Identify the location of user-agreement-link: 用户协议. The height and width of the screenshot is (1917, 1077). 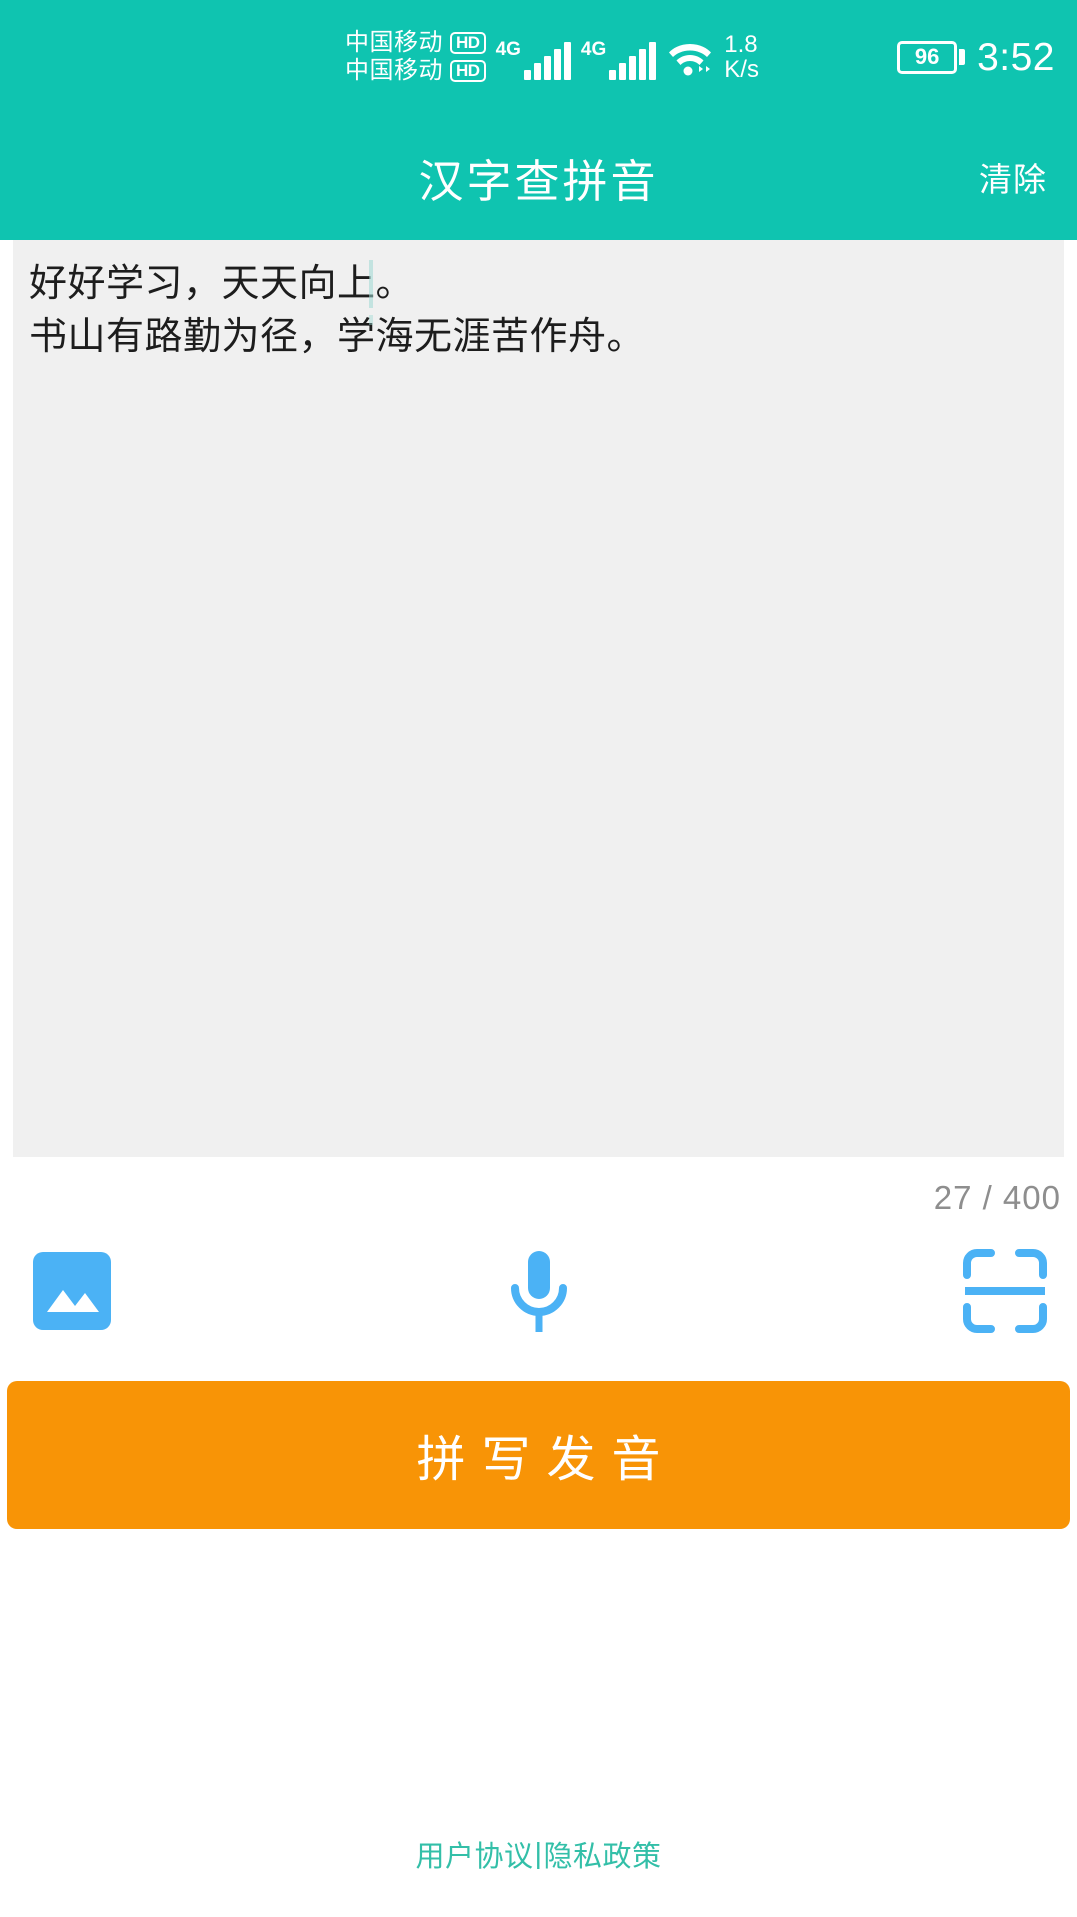
(474, 1854).